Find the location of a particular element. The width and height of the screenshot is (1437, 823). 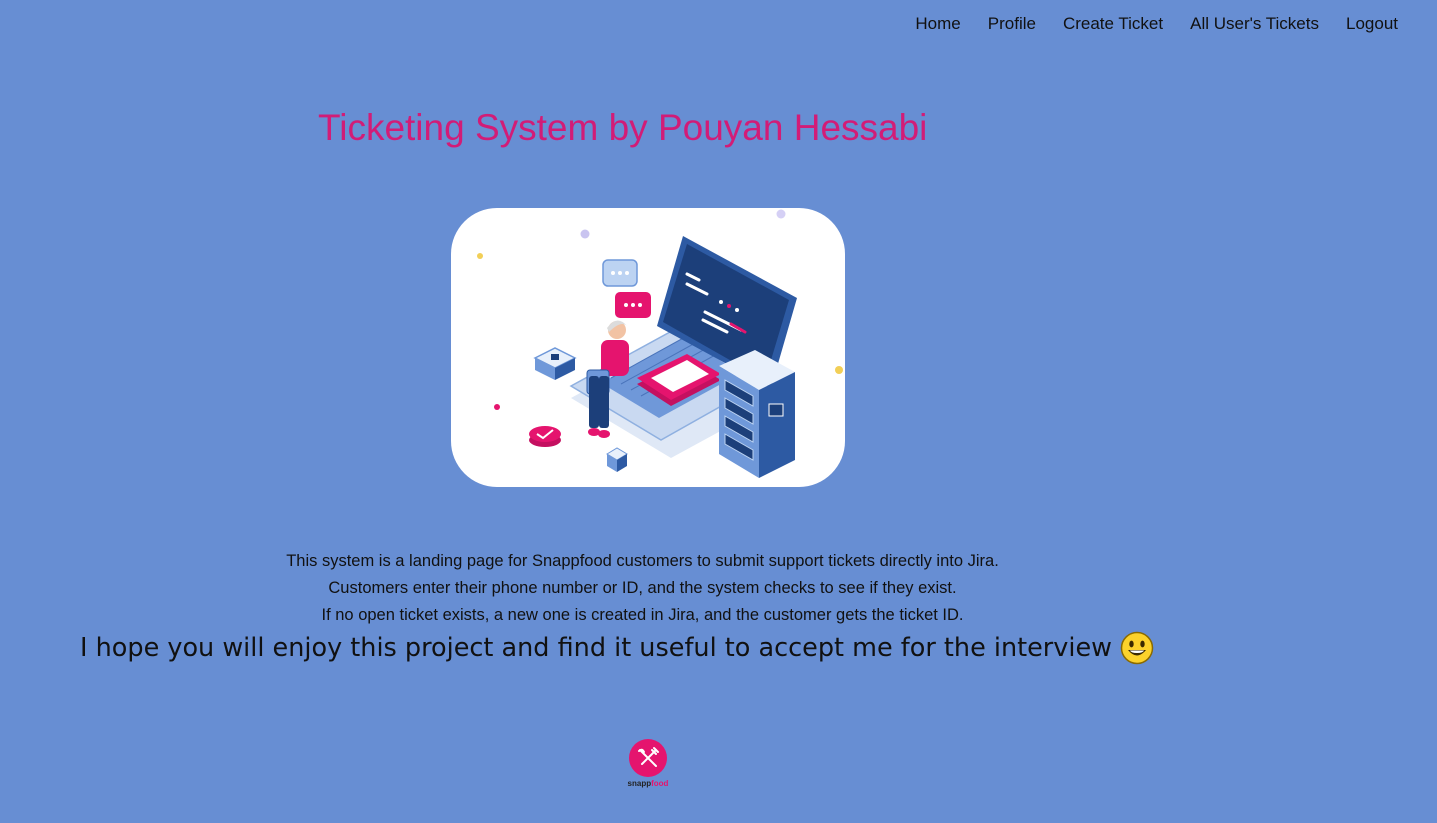

fork-knife-icon is located at coordinates (648, 758).